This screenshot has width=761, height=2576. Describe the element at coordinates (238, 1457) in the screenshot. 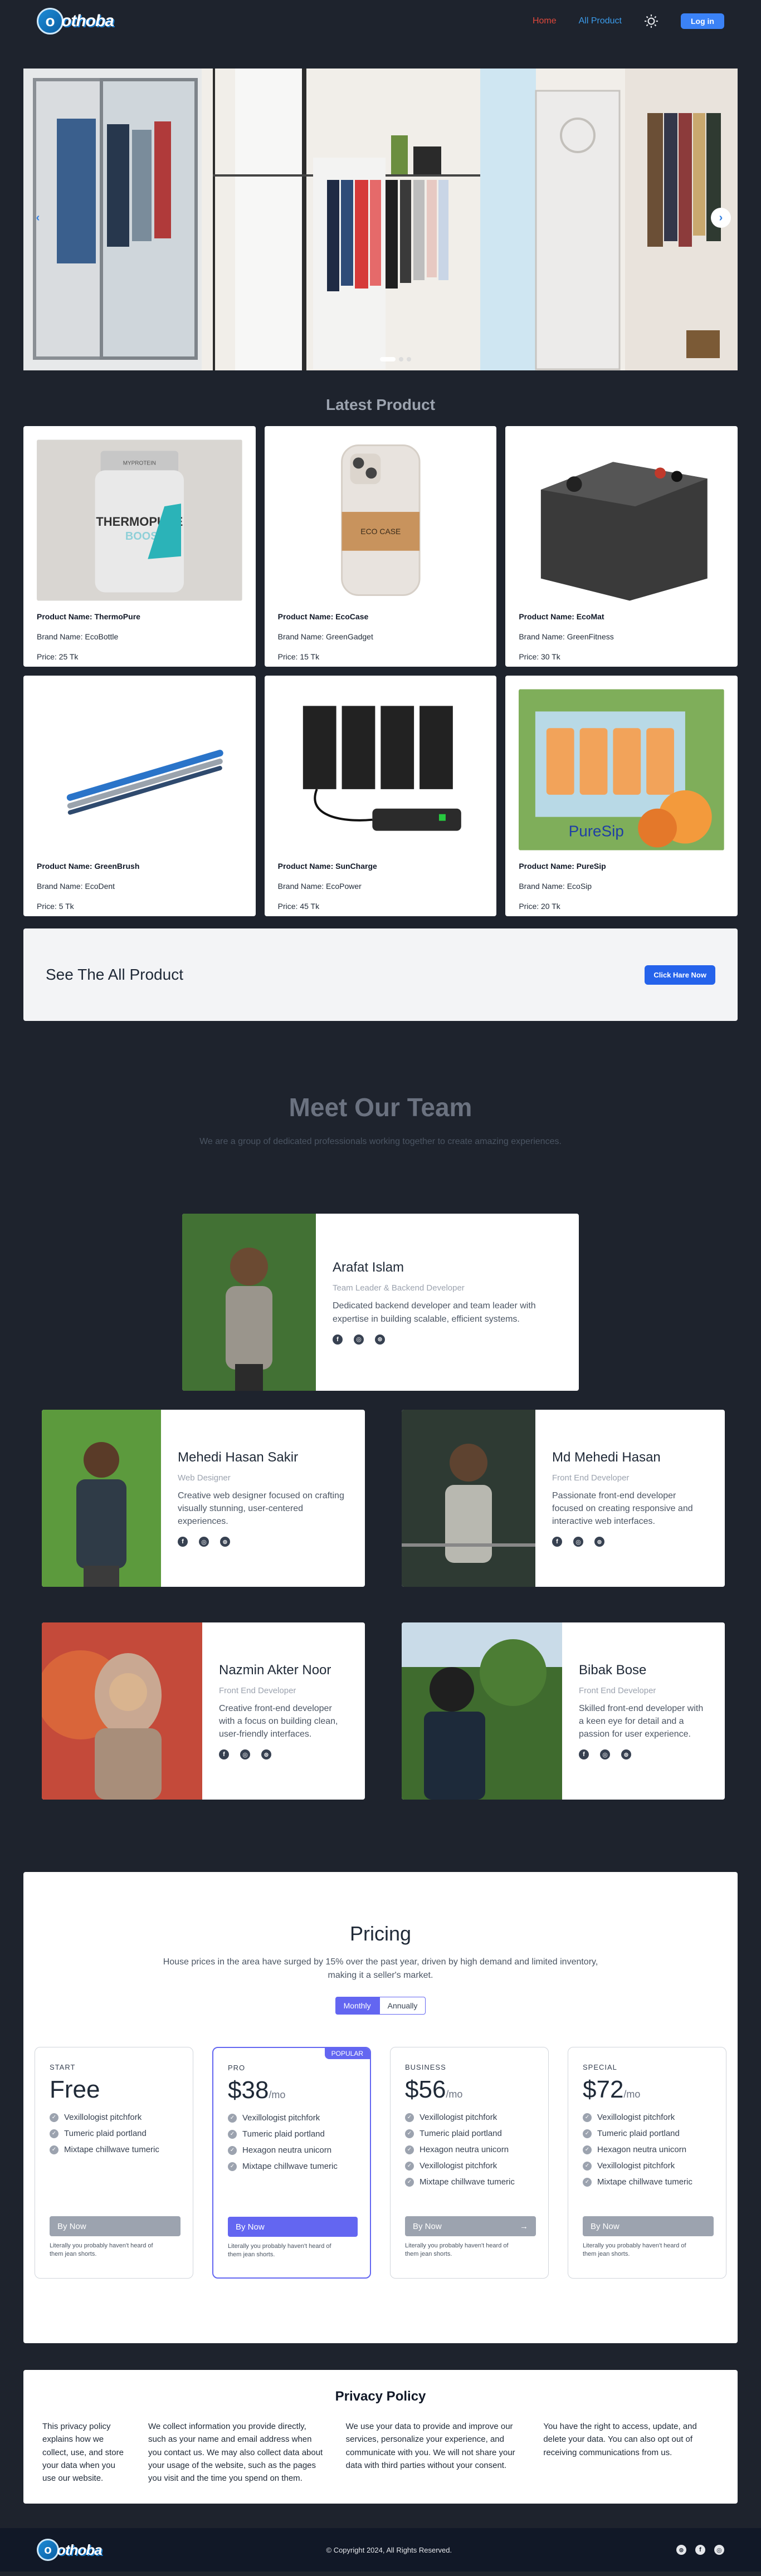

I see `member-name: Mehedi Hasan Sakir` at that location.